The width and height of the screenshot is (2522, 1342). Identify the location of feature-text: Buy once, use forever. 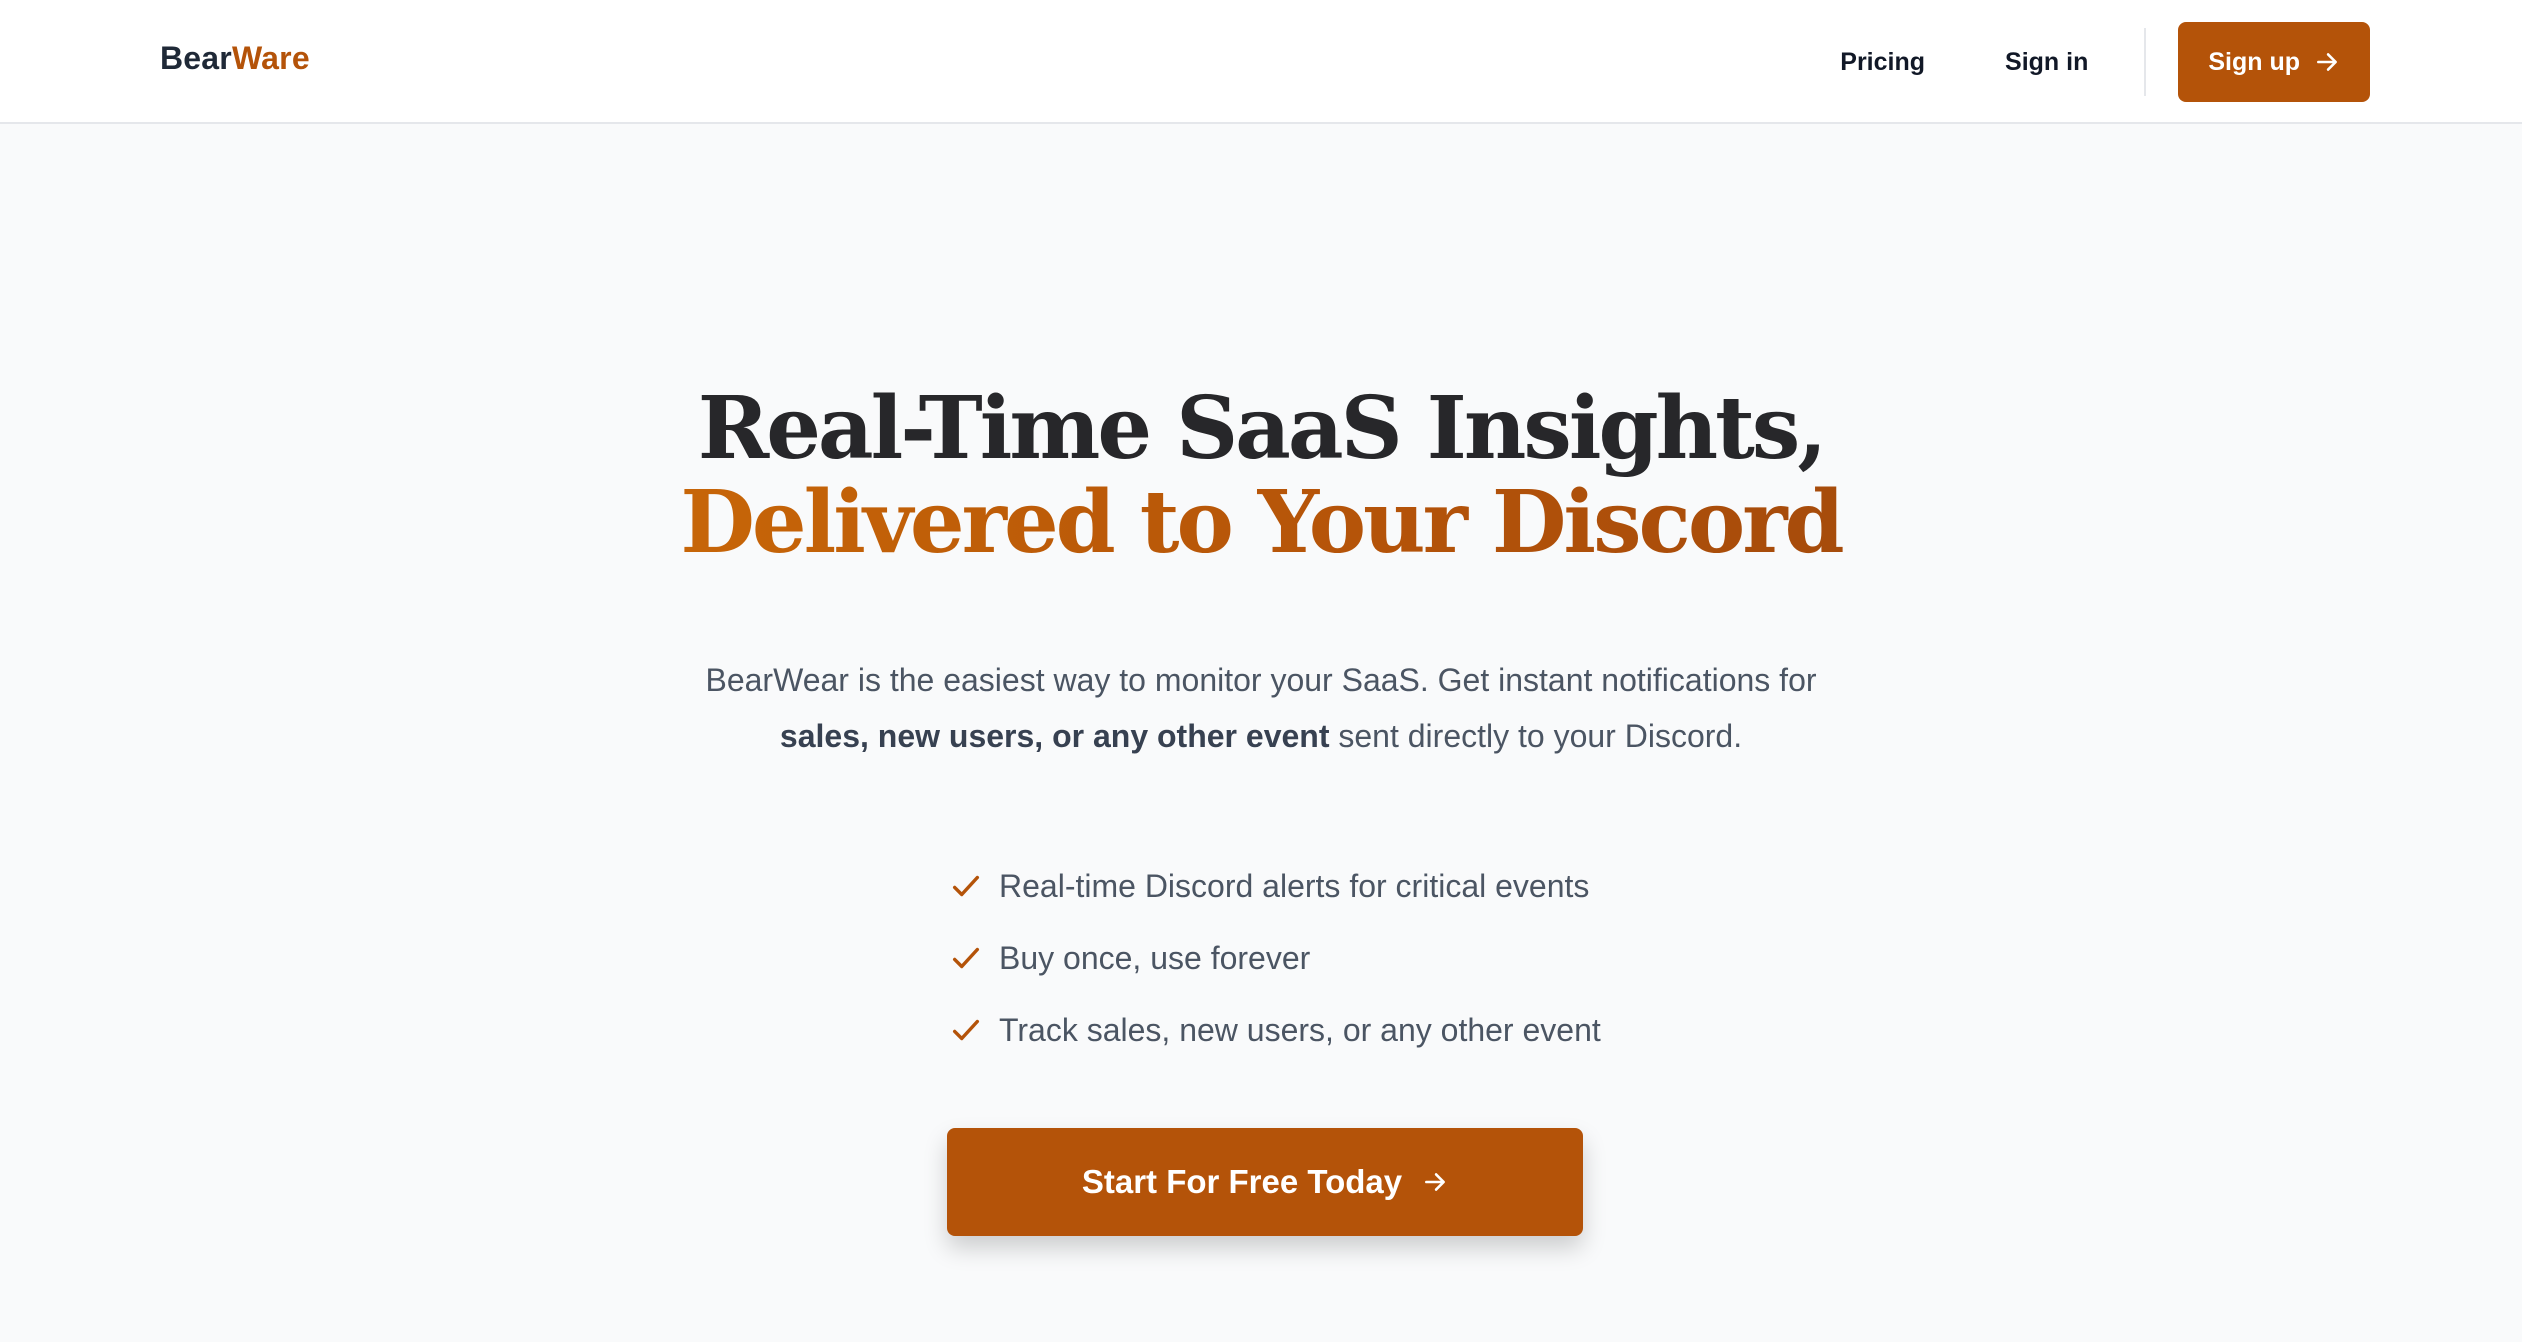
(1155, 957).